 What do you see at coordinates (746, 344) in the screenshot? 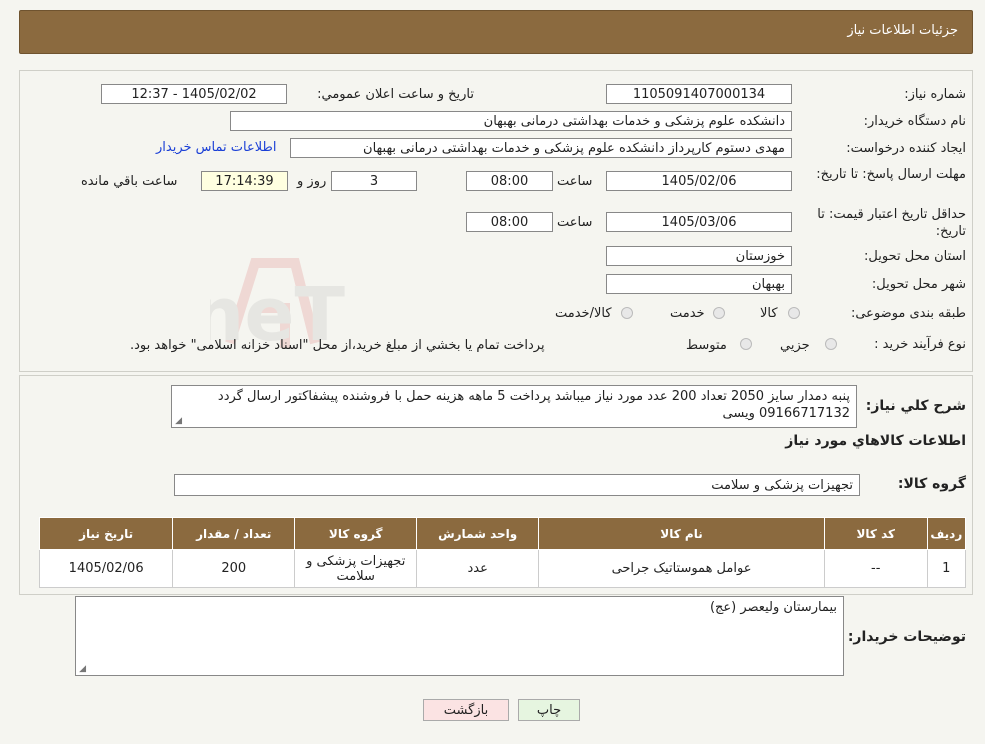
I see `process-radio-medium` at bounding box center [746, 344].